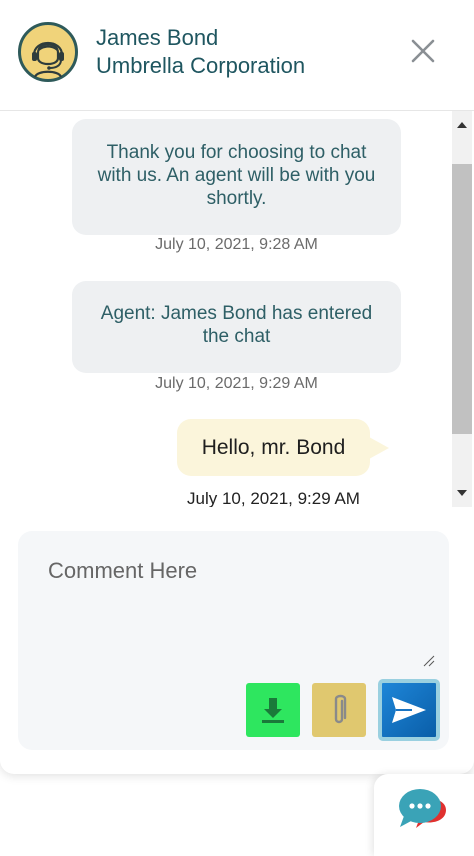 The image size is (474, 856). What do you see at coordinates (422, 808) in the screenshot?
I see `chat-bubbles-icon` at bounding box center [422, 808].